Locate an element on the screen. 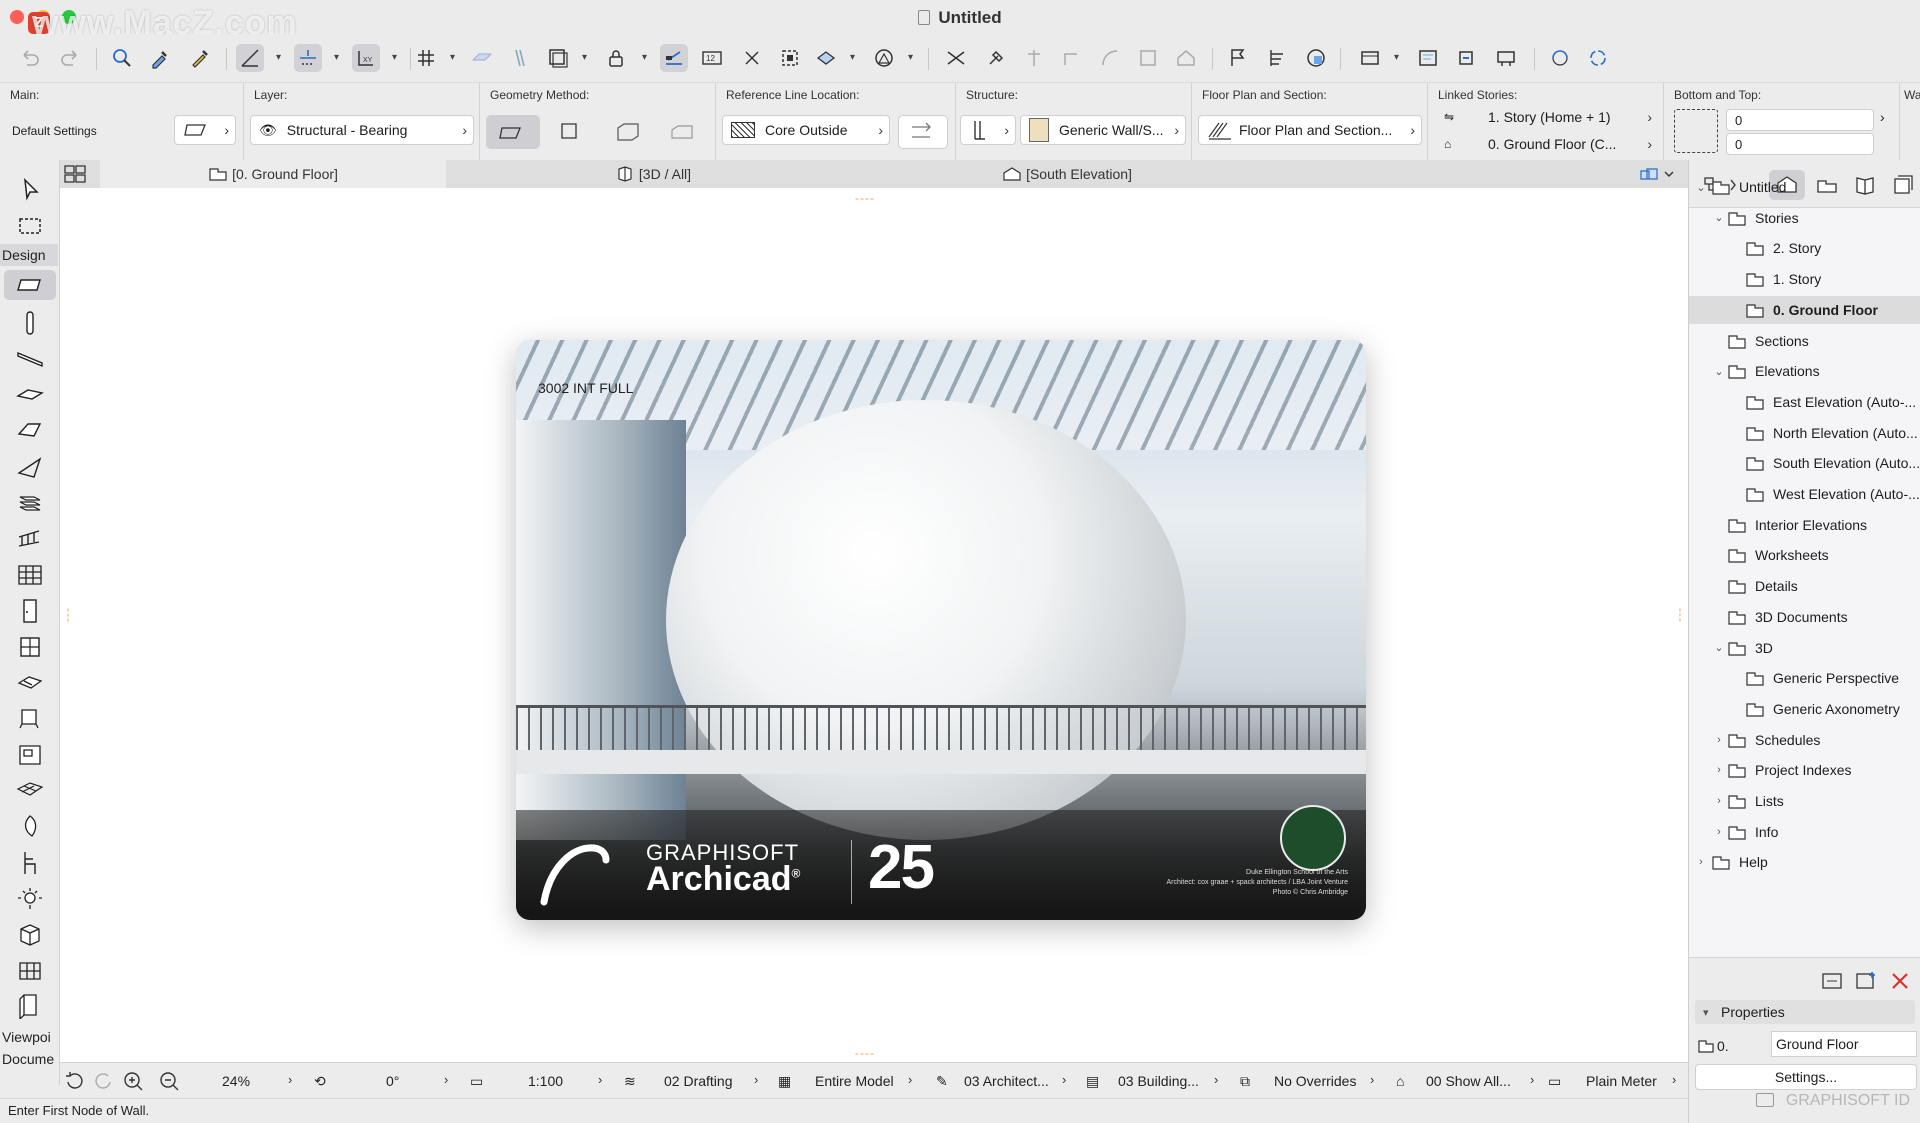 This screenshot has width=1920, height=1123. change-manager-button is located at coordinates (1466, 58).